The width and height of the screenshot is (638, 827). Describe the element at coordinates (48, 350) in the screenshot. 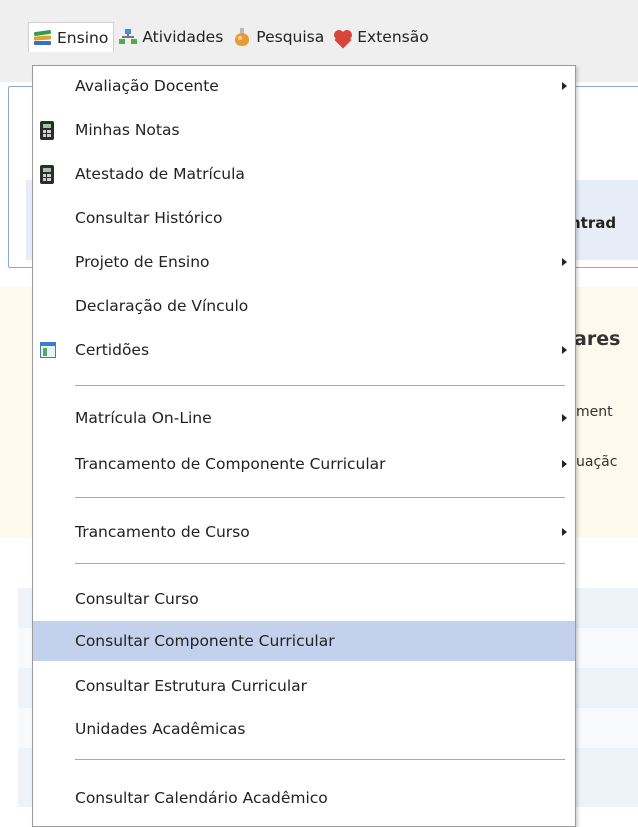

I see `certificate-icon` at that location.